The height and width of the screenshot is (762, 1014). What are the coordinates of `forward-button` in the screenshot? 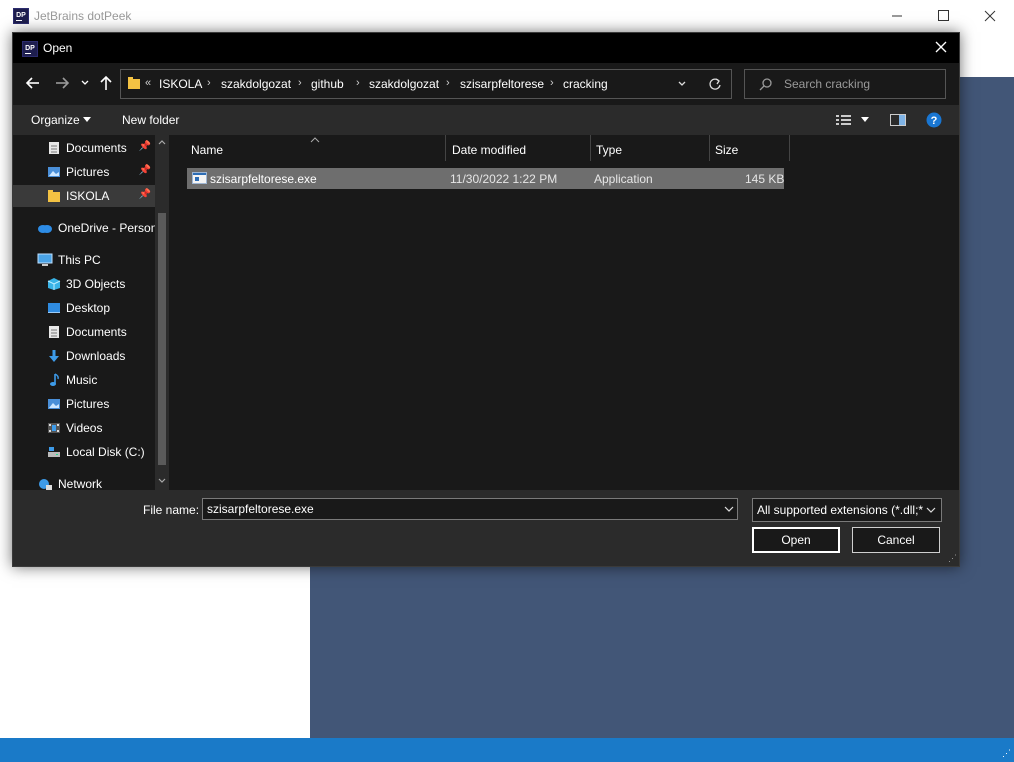 It's located at (62, 84).